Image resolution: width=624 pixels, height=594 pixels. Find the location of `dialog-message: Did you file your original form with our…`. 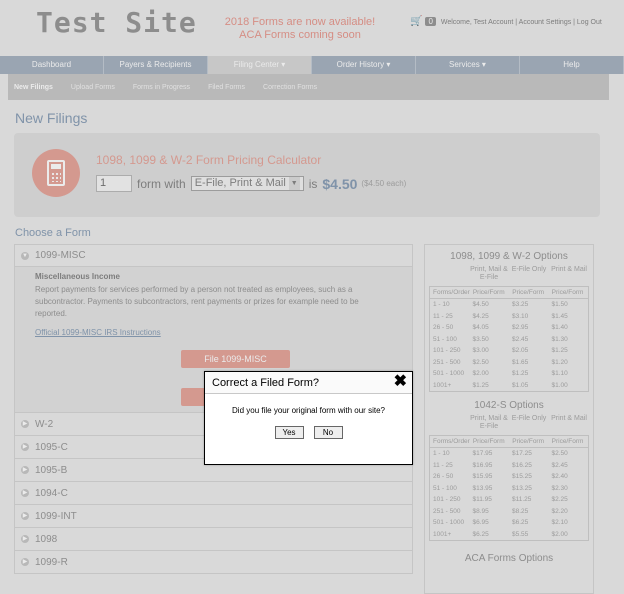

dialog-message: Did you file your original form with our… is located at coordinates (308, 410).